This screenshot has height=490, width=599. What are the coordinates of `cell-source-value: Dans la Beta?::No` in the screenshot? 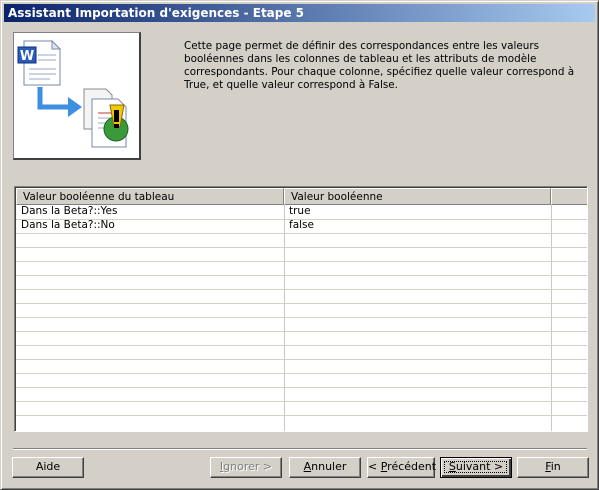 It's located at (150, 226).